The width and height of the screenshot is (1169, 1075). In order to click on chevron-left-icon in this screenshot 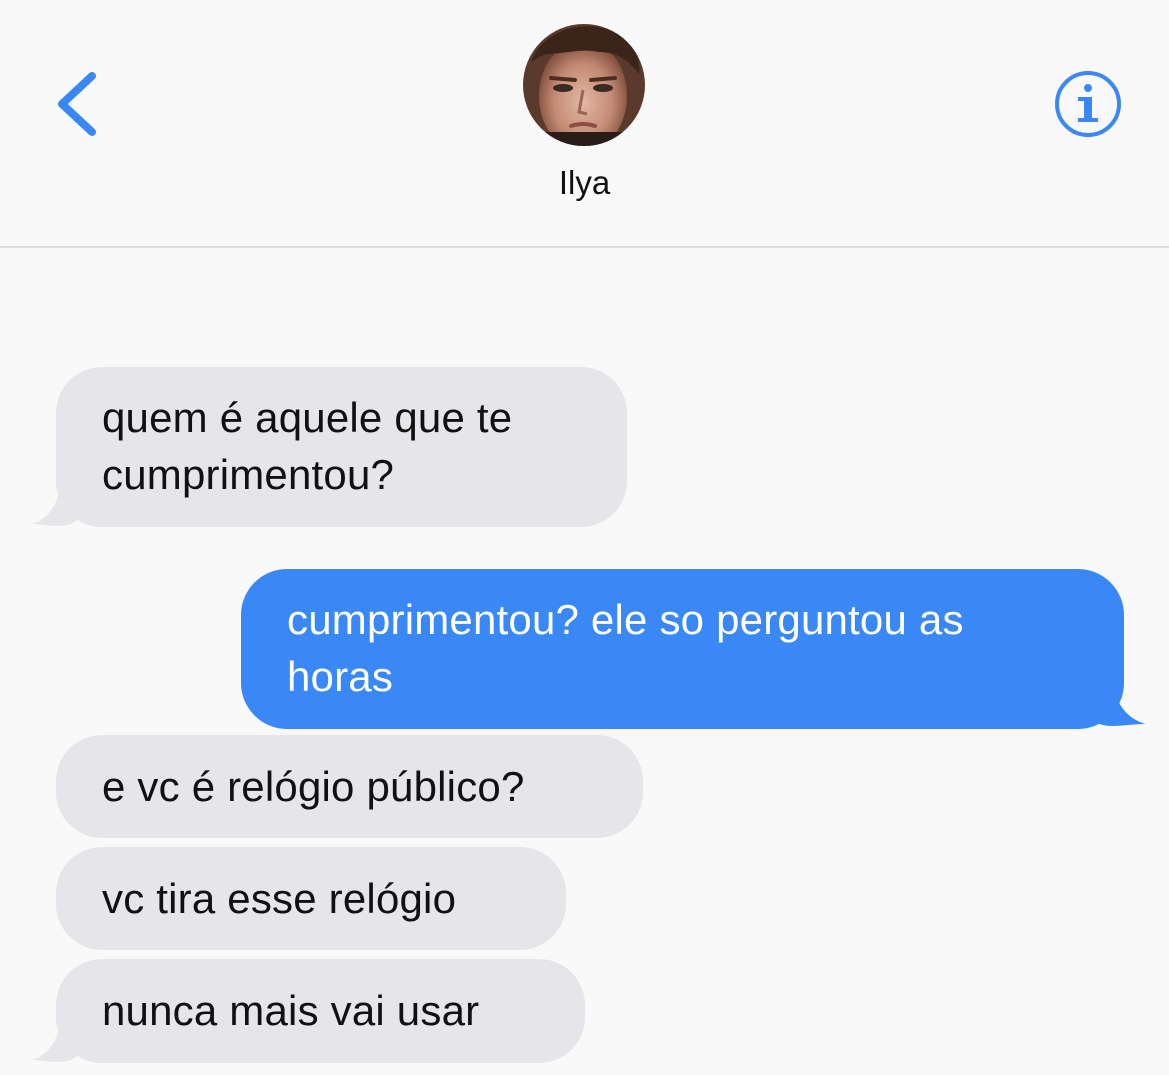, I will do `click(77, 104)`.